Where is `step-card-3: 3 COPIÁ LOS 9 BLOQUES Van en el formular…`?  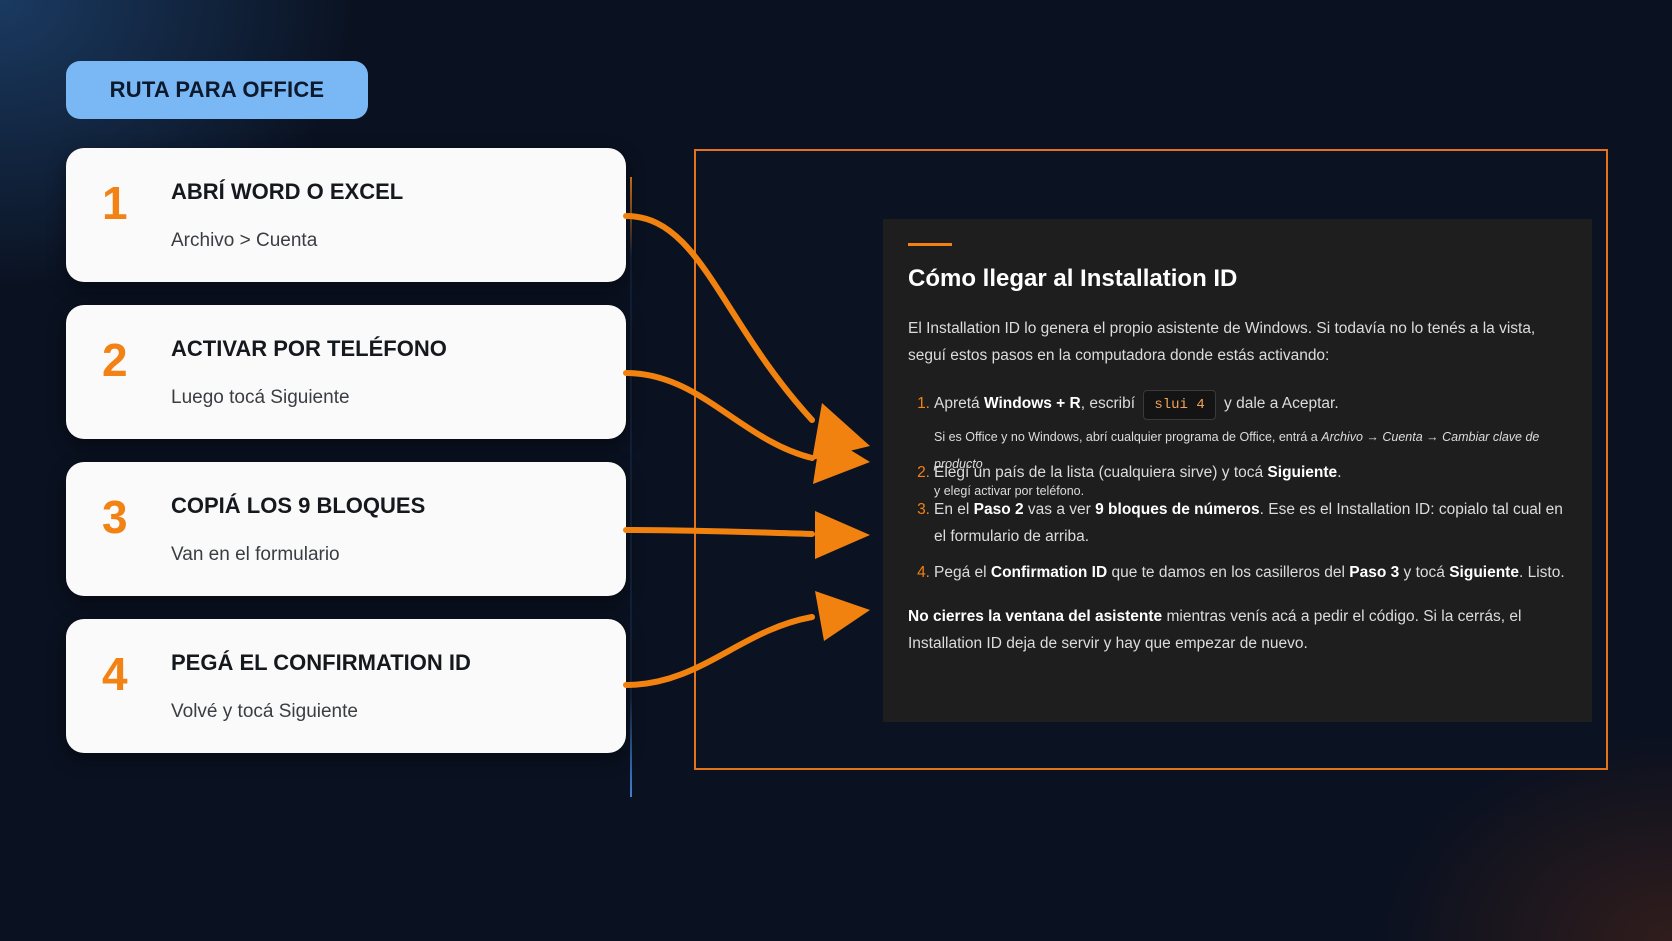
step-card-3: 3 COPIÁ LOS 9 BLOQUES Van en el formular… is located at coordinates (346, 529).